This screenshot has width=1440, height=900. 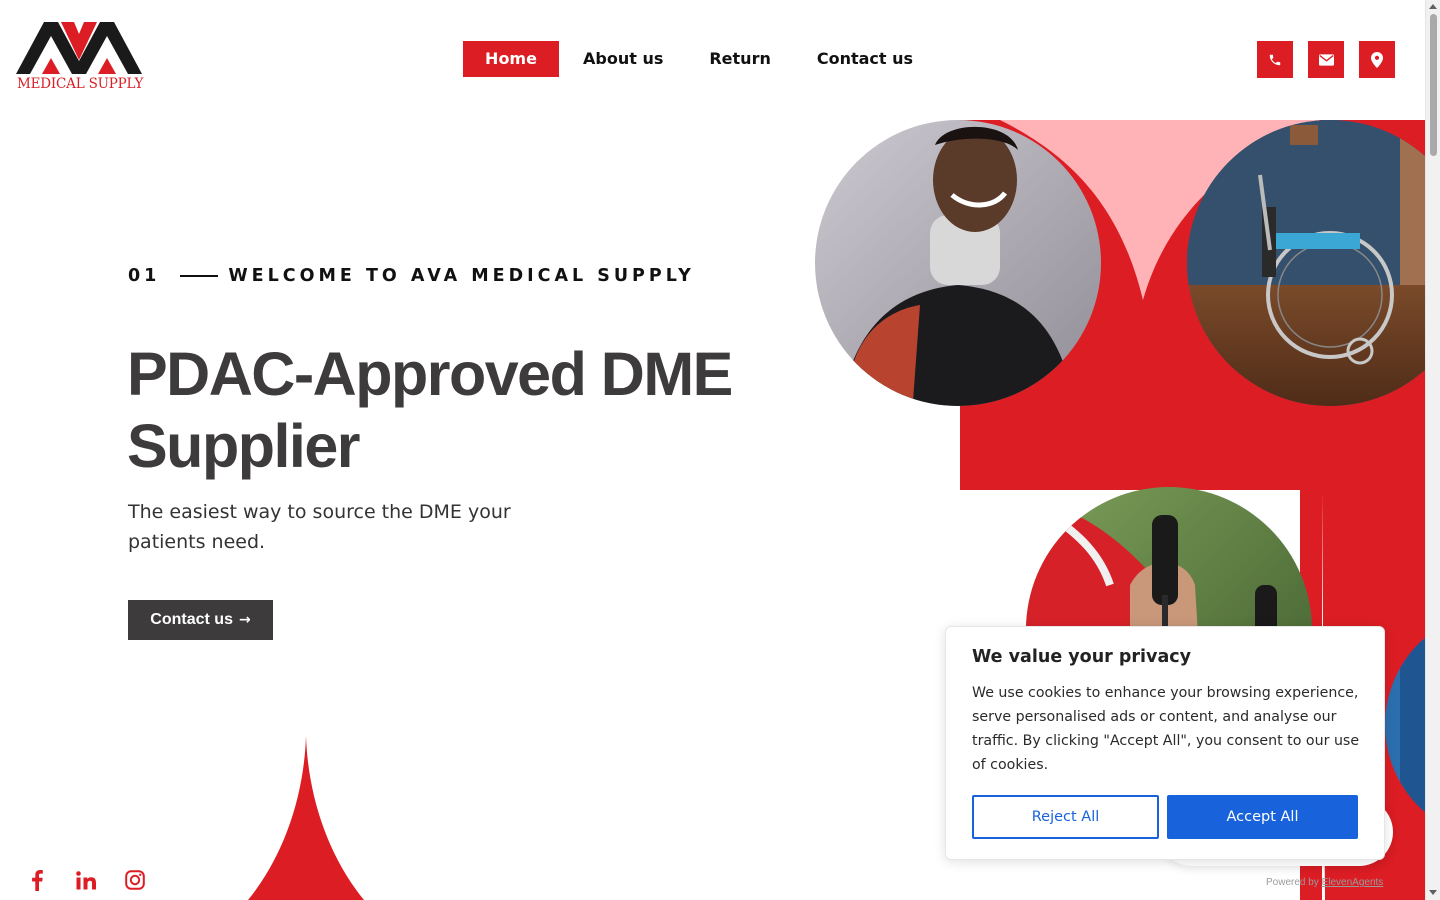 I want to click on location-button, so click(x=1377, y=59).